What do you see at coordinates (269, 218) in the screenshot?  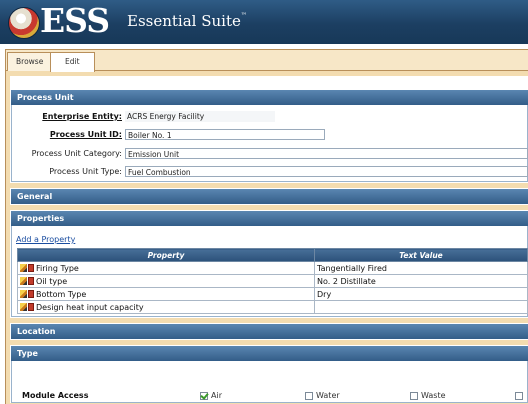 I see `section-properties: Properties` at bounding box center [269, 218].